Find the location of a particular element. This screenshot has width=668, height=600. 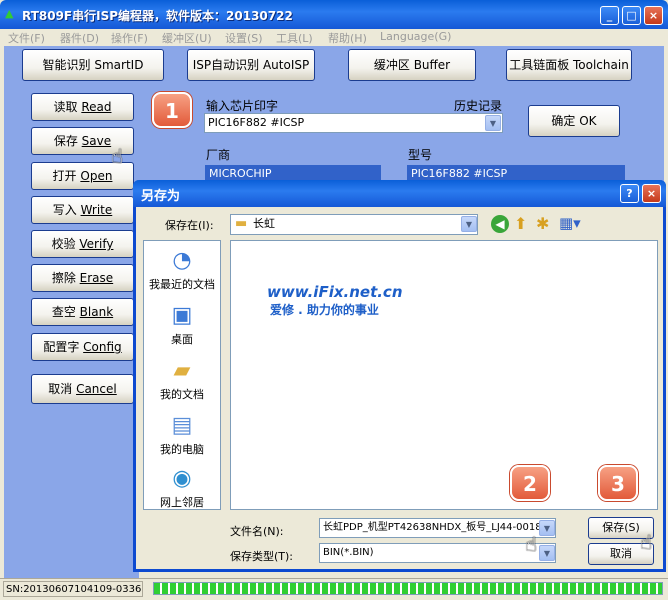

menu-settings: 设置(S) is located at coordinates (244, 38).